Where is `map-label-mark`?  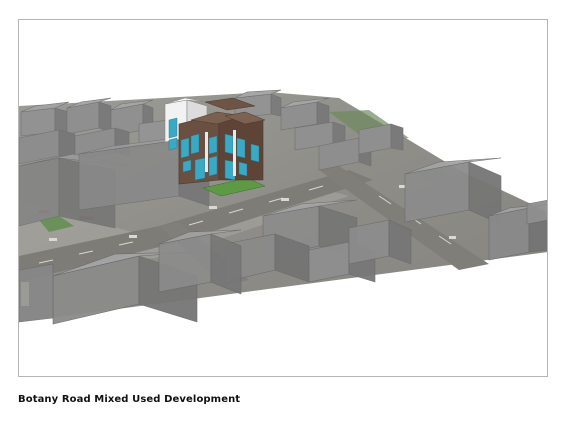
map-label-mark is located at coordinates (25, 294).